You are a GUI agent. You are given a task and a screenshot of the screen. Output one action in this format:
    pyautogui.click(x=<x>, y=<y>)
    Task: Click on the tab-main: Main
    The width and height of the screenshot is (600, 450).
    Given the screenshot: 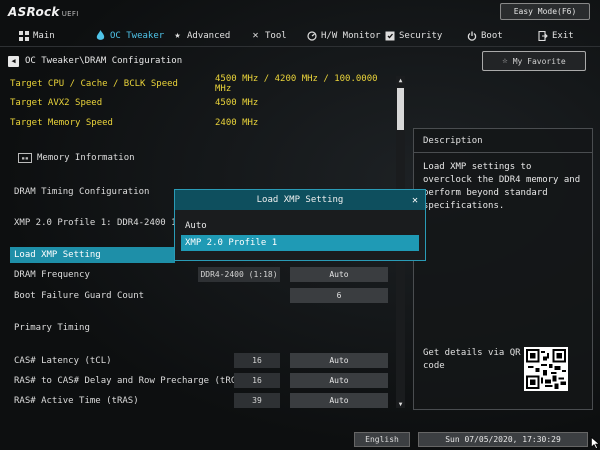 What is the action you would take?
    pyautogui.click(x=36, y=35)
    